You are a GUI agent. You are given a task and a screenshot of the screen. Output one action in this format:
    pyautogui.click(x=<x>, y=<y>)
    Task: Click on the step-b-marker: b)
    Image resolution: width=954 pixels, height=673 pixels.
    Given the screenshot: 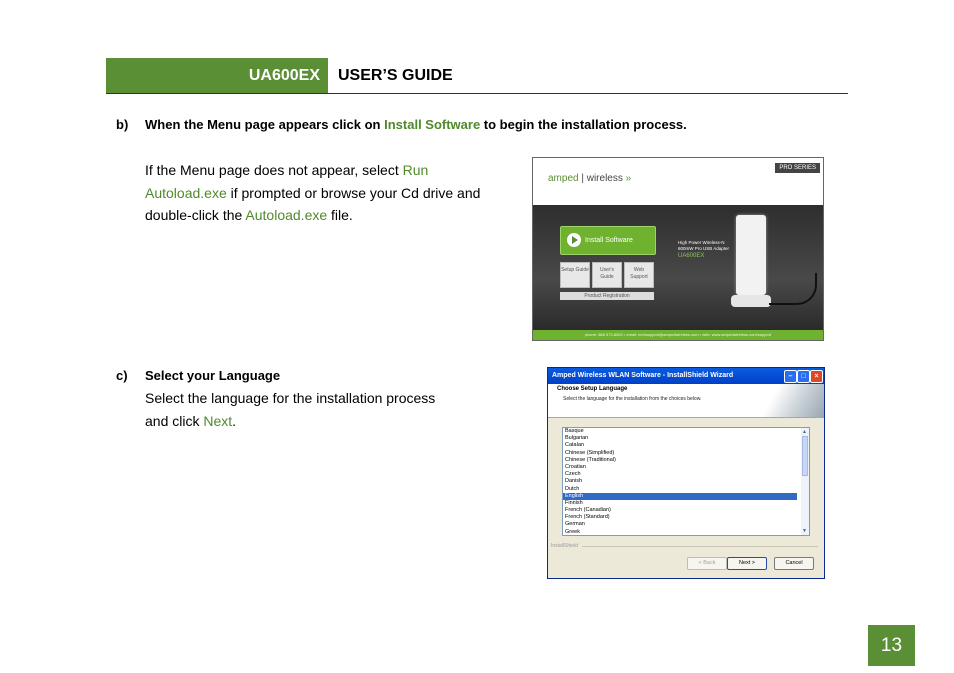 What is the action you would take?
    pyautogui.click(x=122, y=124)
    